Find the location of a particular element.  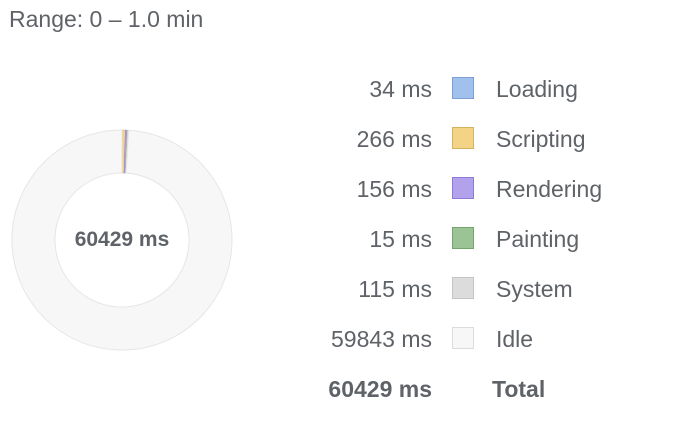

legend-row-total: 60429 ms Total is located at coordinates (480, 391).